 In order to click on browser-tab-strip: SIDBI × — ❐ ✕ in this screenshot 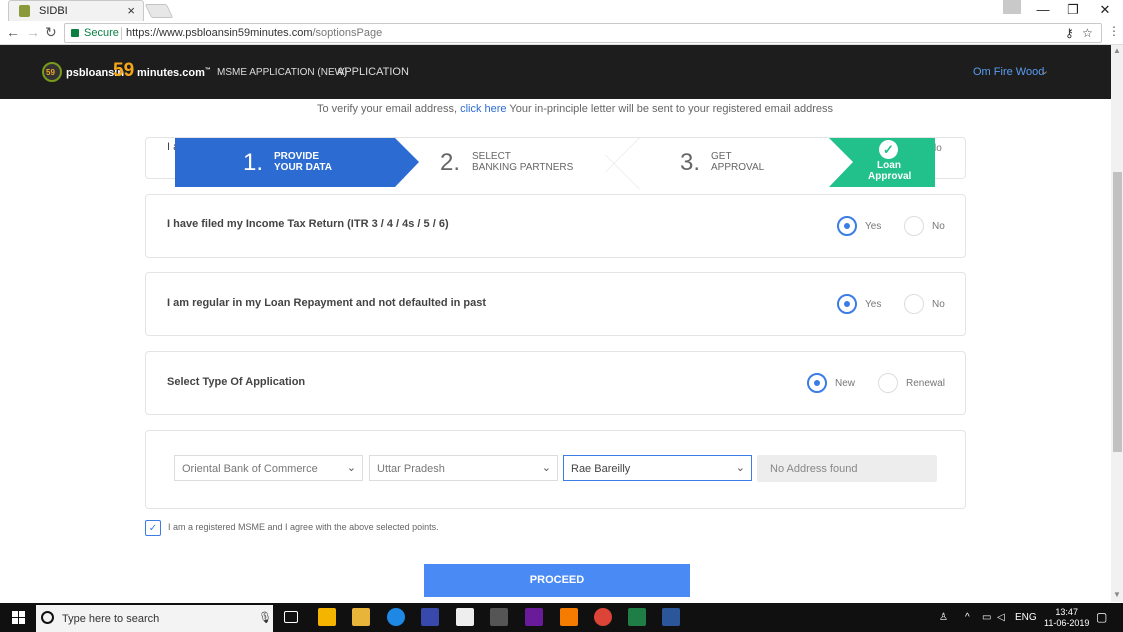, I will do `click(561, 10)`.